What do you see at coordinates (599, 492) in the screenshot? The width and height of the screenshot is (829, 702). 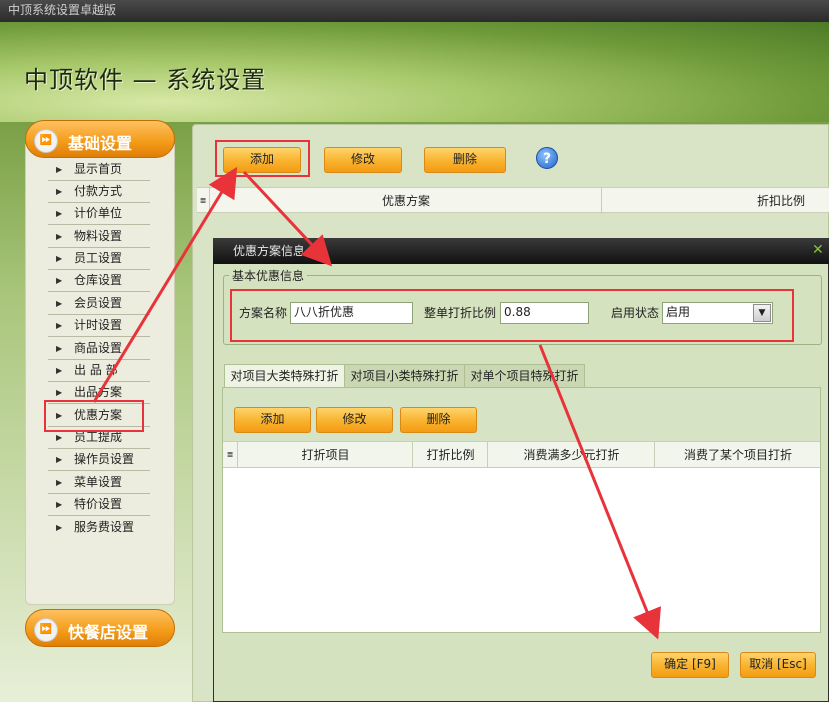 I see `arrow-to-ok-button` at bounding box center [599, 492].